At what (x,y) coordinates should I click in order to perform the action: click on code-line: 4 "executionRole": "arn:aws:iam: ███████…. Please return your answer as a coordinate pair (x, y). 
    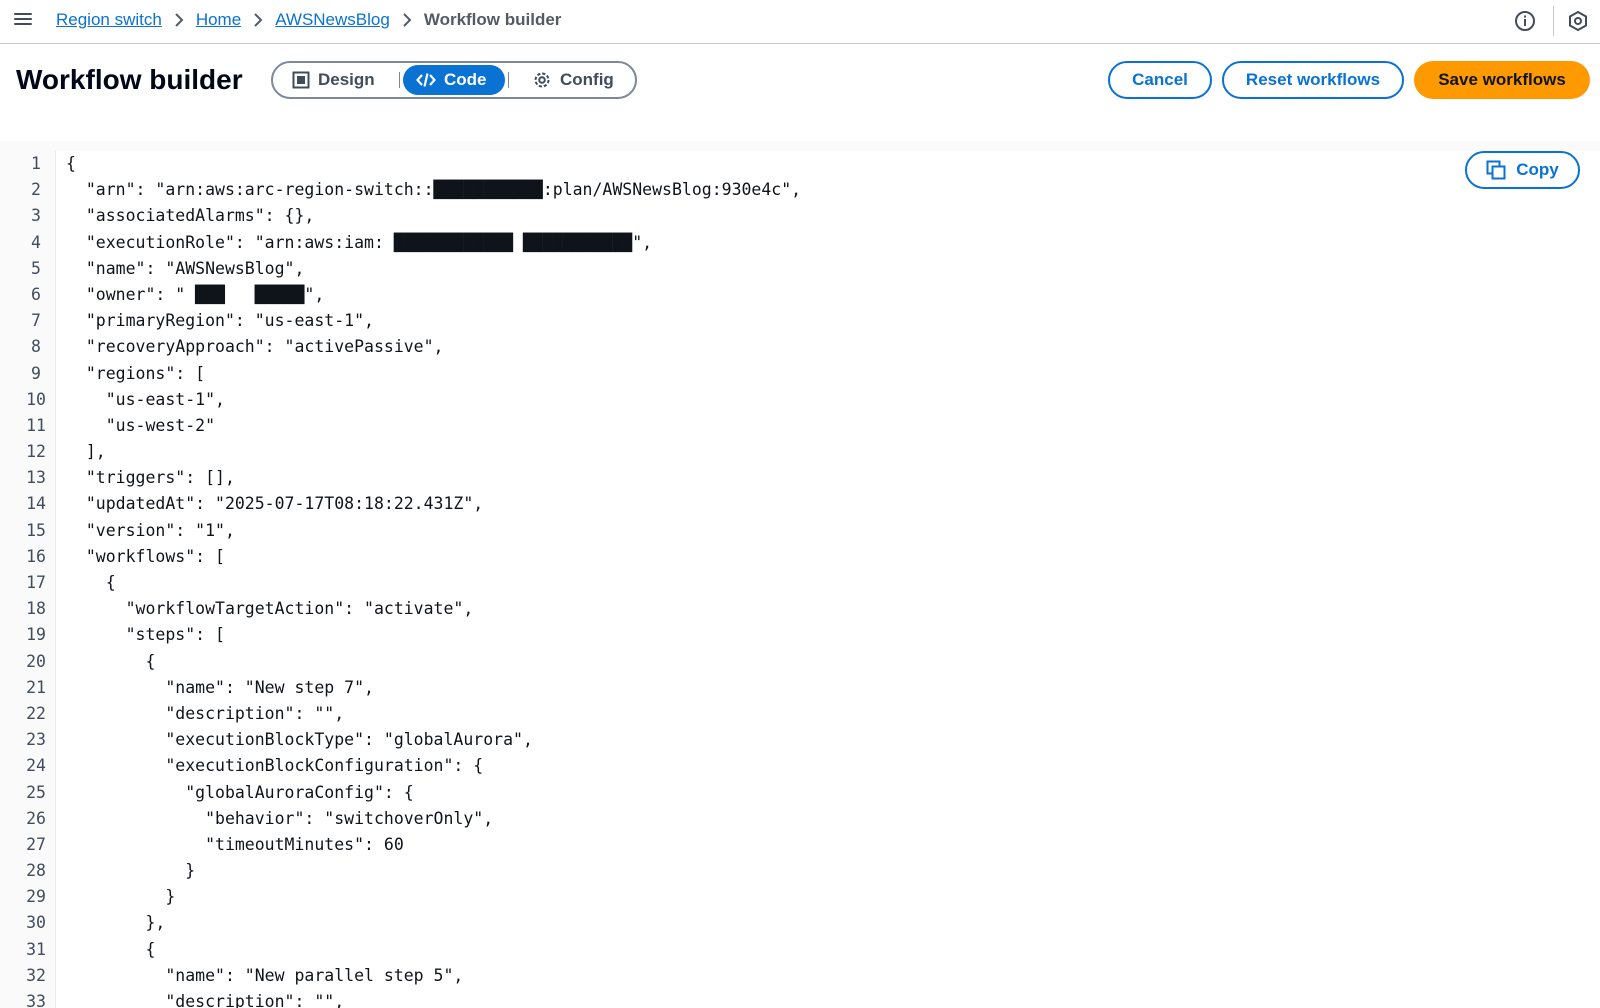
    Looking at the image, I should click on (808, 243).